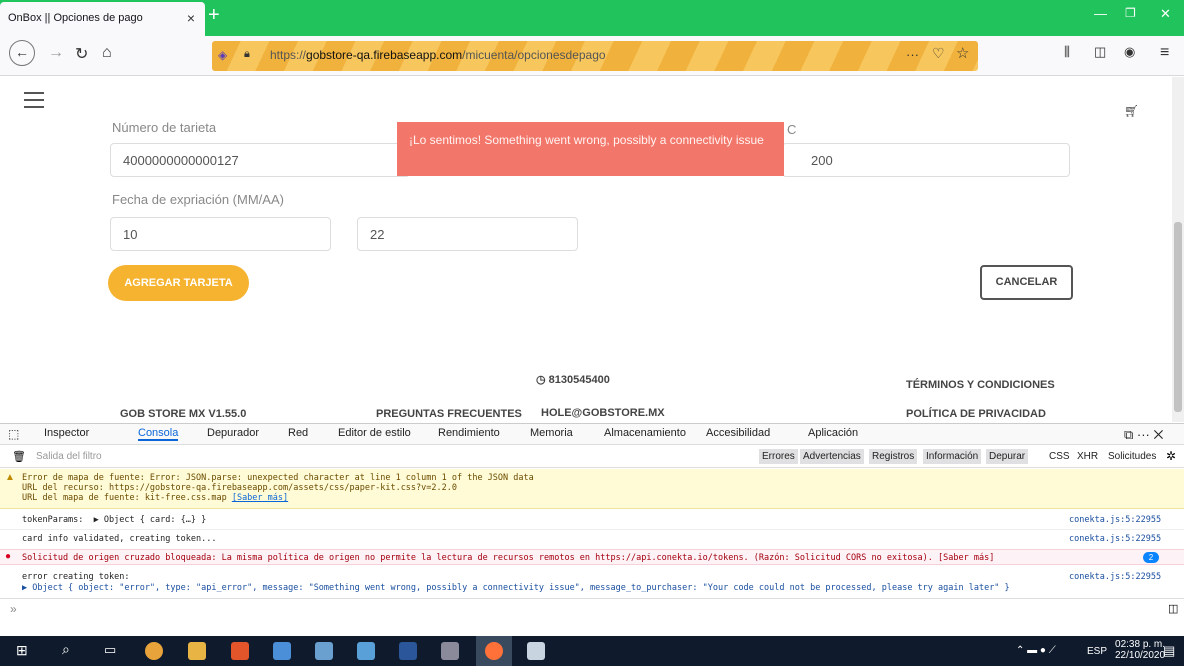  What do you see at coordinates (13, 609) in the screenshot?
I see `console-prompt: »` at bounding box center [13, 609].